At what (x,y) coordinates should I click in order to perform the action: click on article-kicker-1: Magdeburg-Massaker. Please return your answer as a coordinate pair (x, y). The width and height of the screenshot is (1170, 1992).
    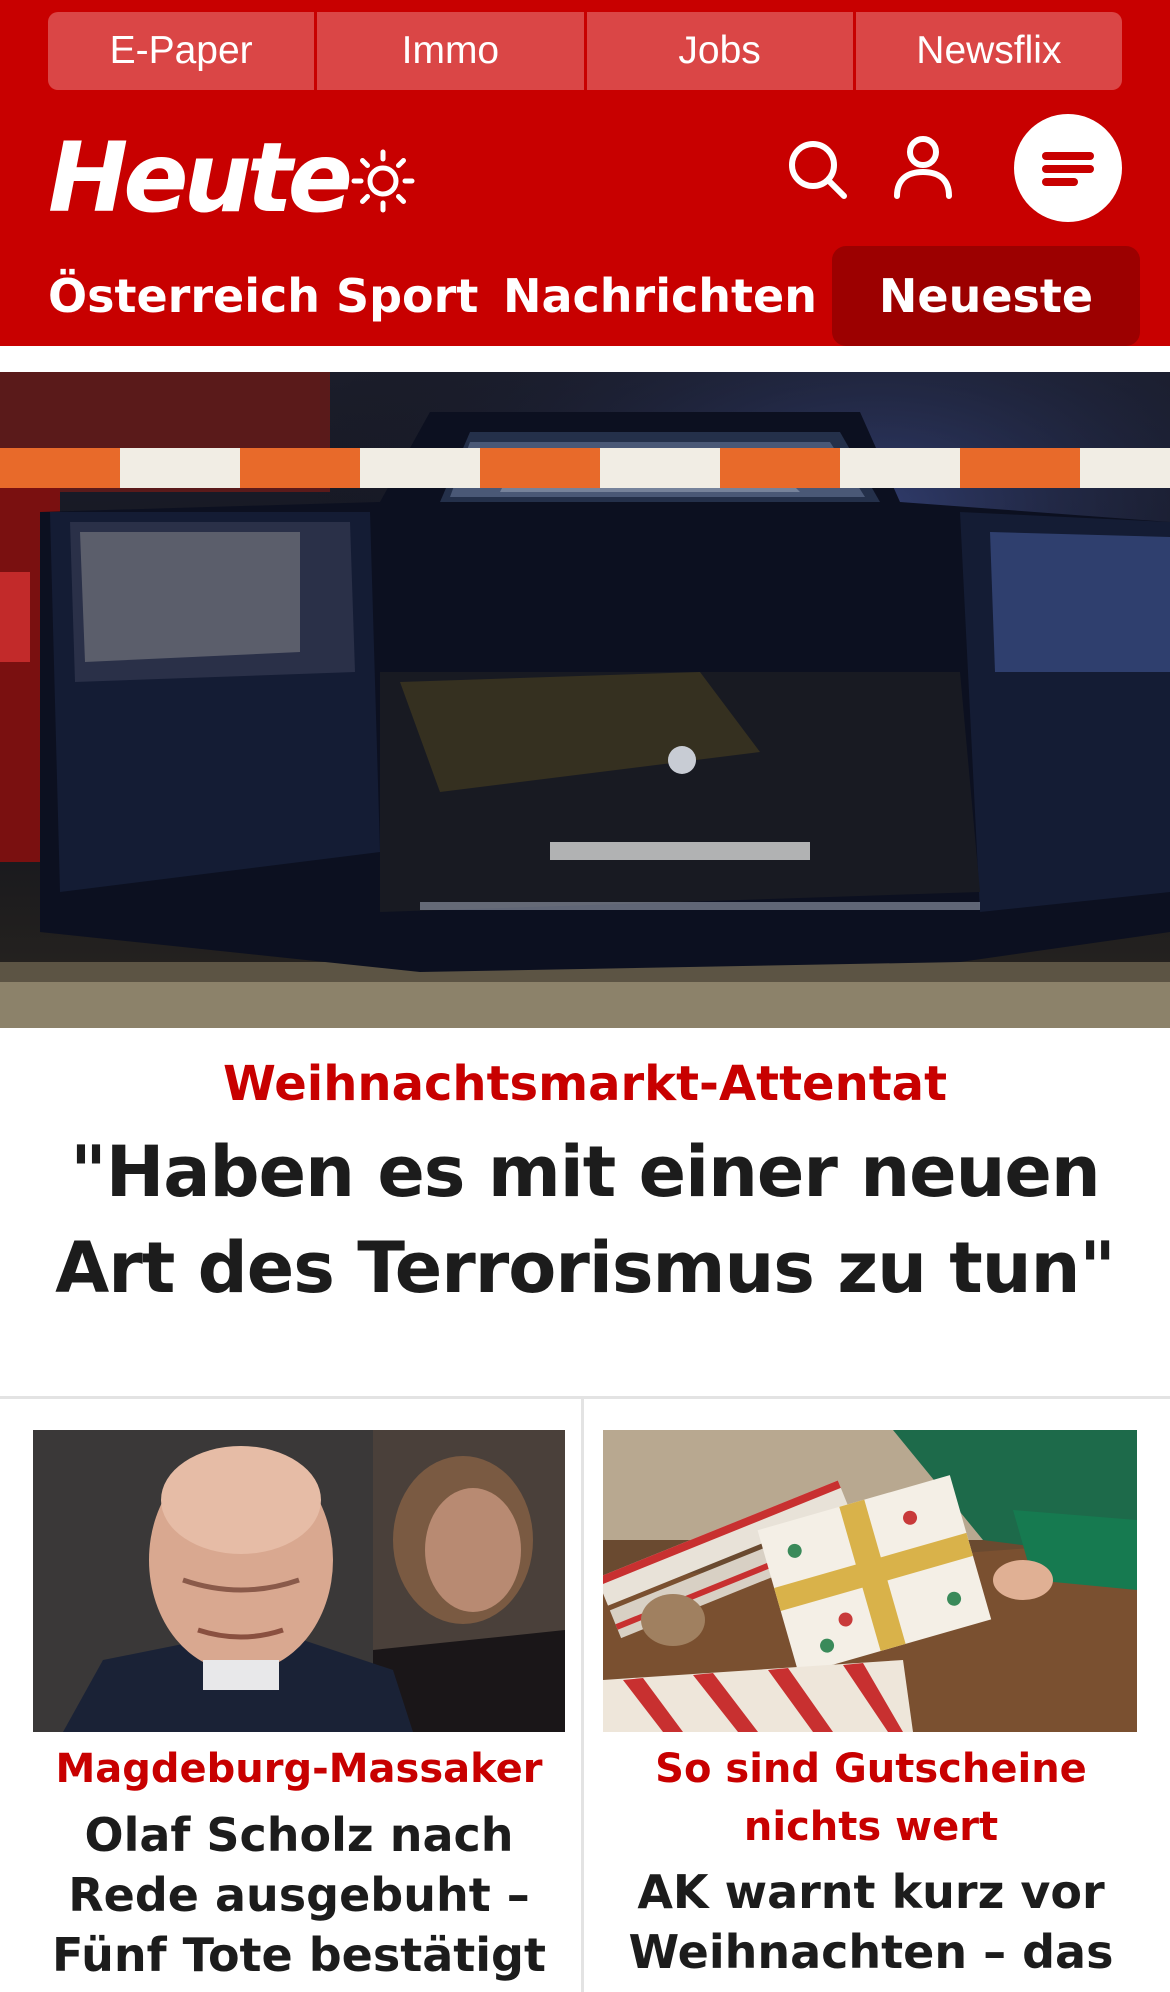
    Looking at the image, I should click on (299, 1769).